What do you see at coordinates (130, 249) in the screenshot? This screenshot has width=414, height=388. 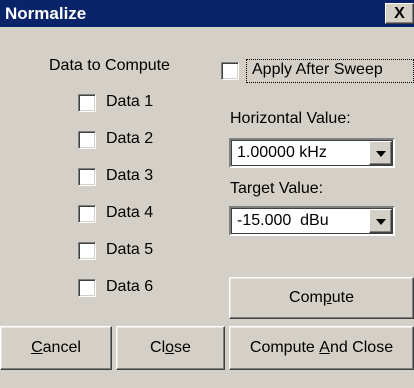 I see `data-5-label: Data 5` at bounding box center [130, 249].